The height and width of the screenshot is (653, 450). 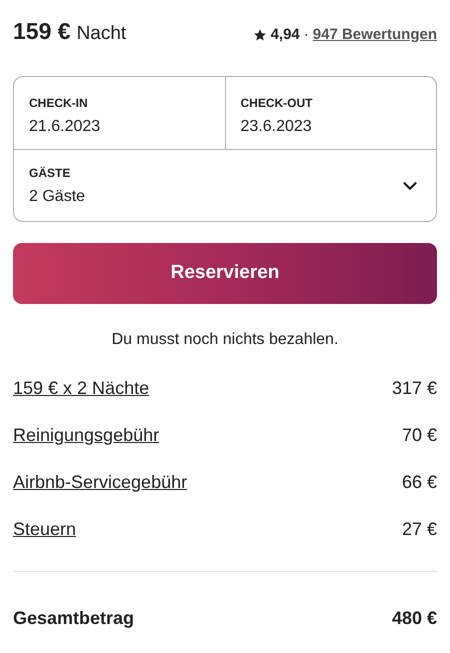 What do you see at coordinates (65, 127) in the screenshot?
I see `date-value: 21.6.2023` at bounding box center [65, 127].